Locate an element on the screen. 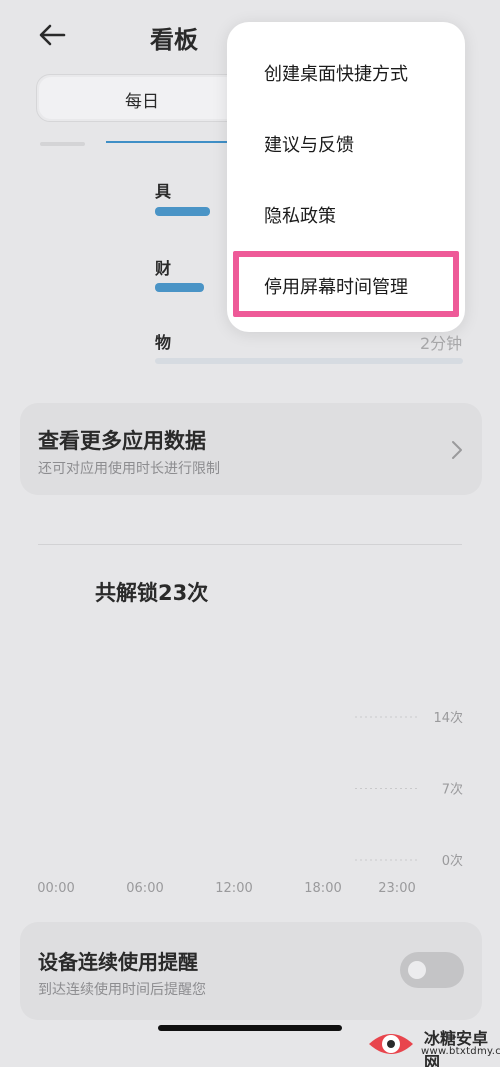 The width and height of the screenshot is (500, 1067). x-tick-label: 12:00 is located at coordinates (233, 888).